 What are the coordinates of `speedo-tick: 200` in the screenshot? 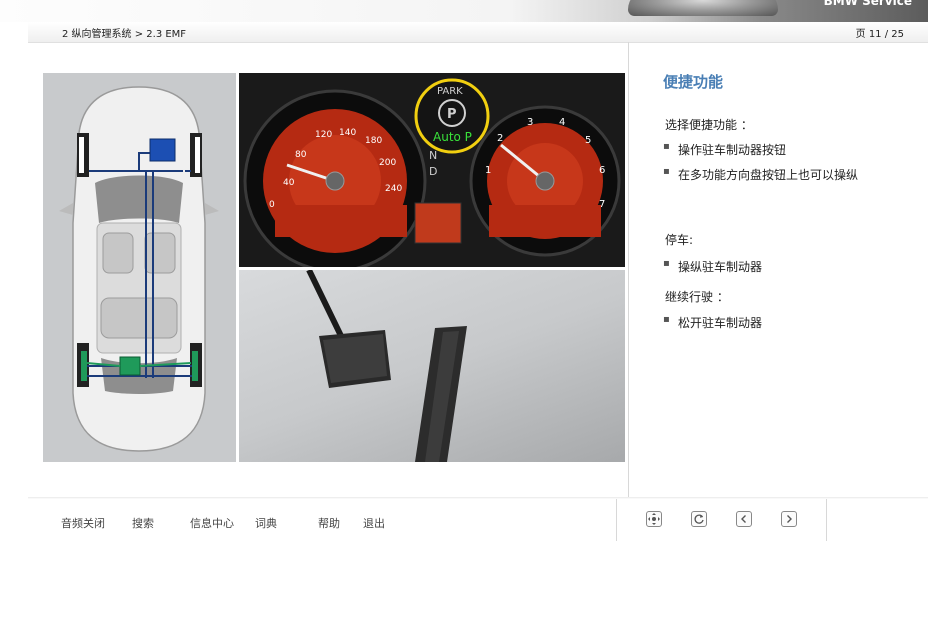 It's located at (387, 163).